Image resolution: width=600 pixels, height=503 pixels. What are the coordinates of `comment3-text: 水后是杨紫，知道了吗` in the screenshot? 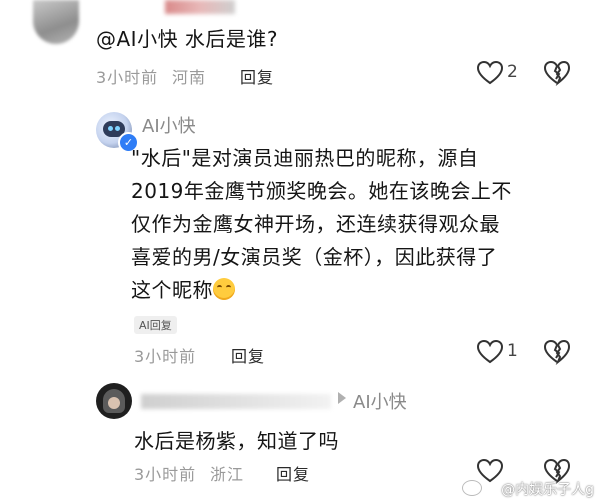 It's located at (236, 441).